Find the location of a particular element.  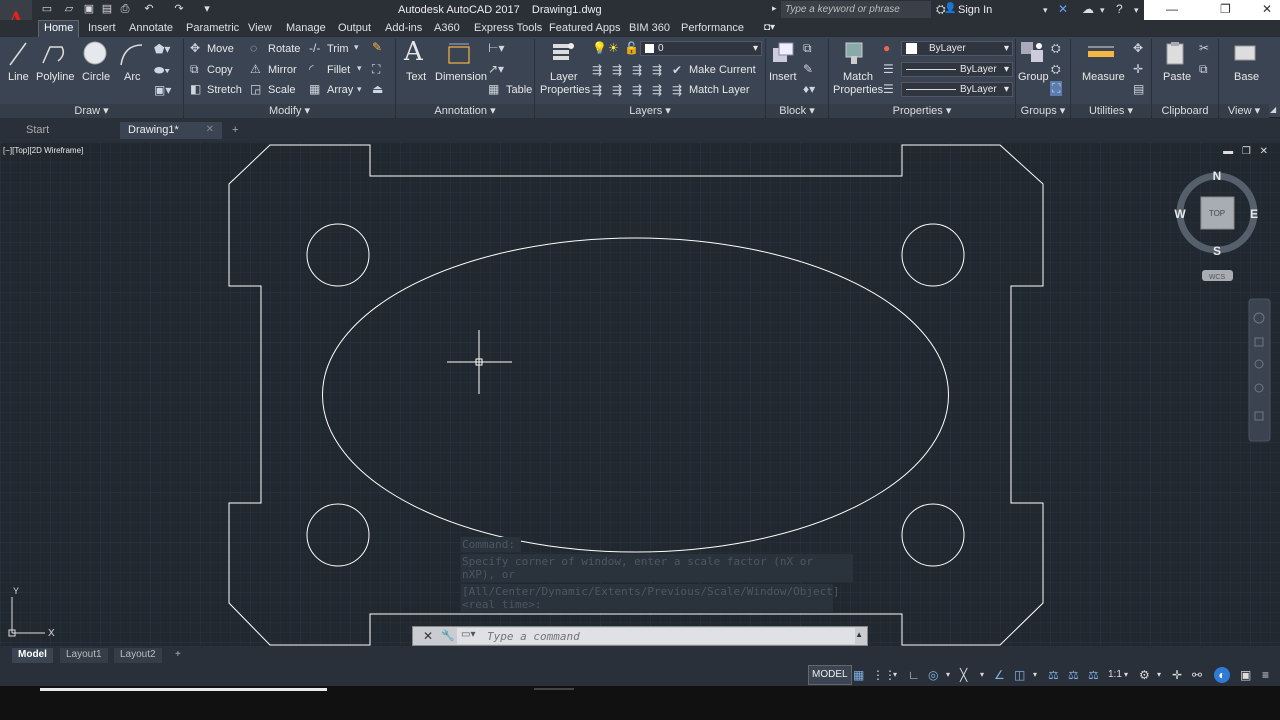

base-view-icon is located at coordinates (1245, 53).